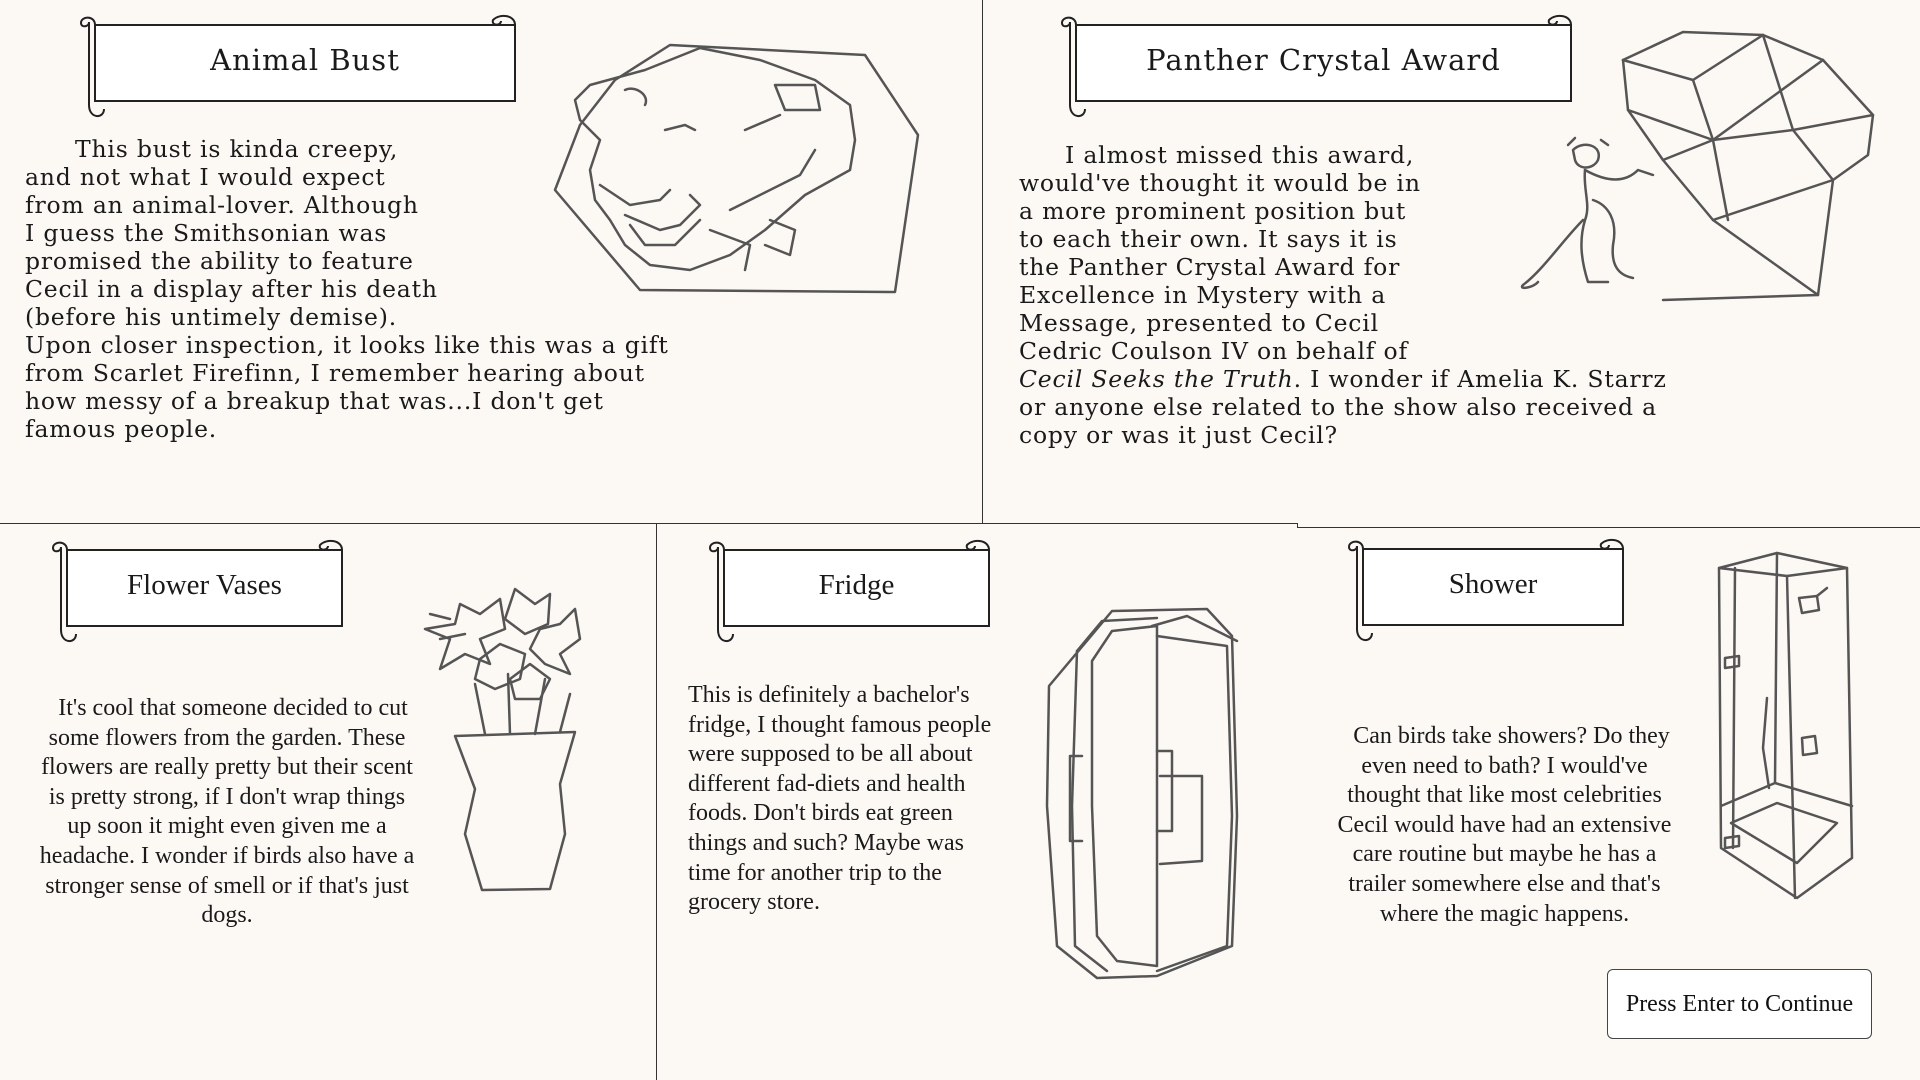 The height and width of the screenshot is (1080, 1920). What do you see at coordinates (1504, 765) in the screenshot?
I see `text-line: even need to bath? I would've` at bounding box center [1504, 765].